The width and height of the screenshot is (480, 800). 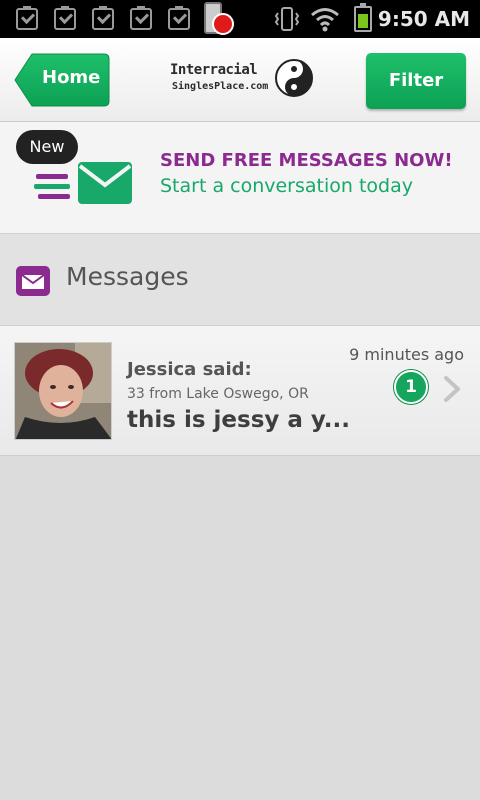 I want to click on avatar-photo, so click(x=63, y=391).